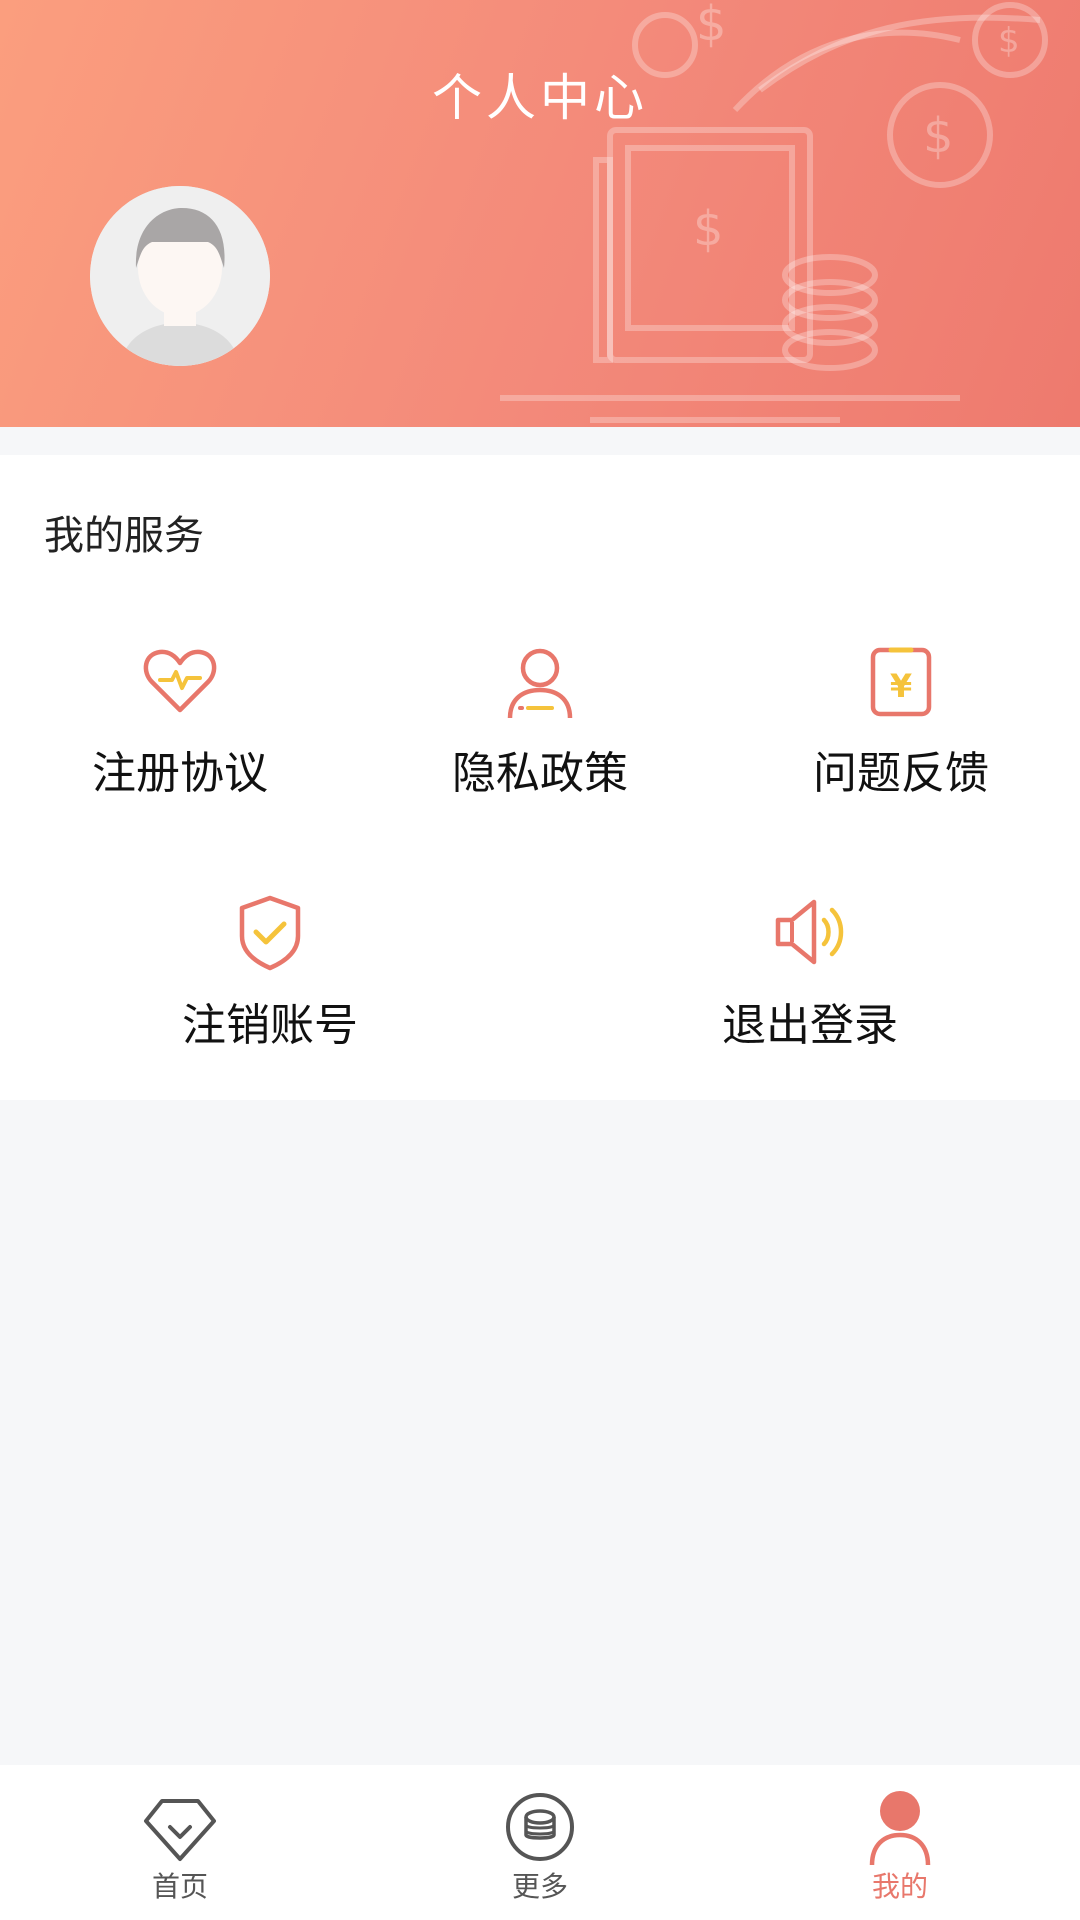 This screenshot has height=1920, width=1080. I want to click on service-label: 问题反馈, so click(901, 773).